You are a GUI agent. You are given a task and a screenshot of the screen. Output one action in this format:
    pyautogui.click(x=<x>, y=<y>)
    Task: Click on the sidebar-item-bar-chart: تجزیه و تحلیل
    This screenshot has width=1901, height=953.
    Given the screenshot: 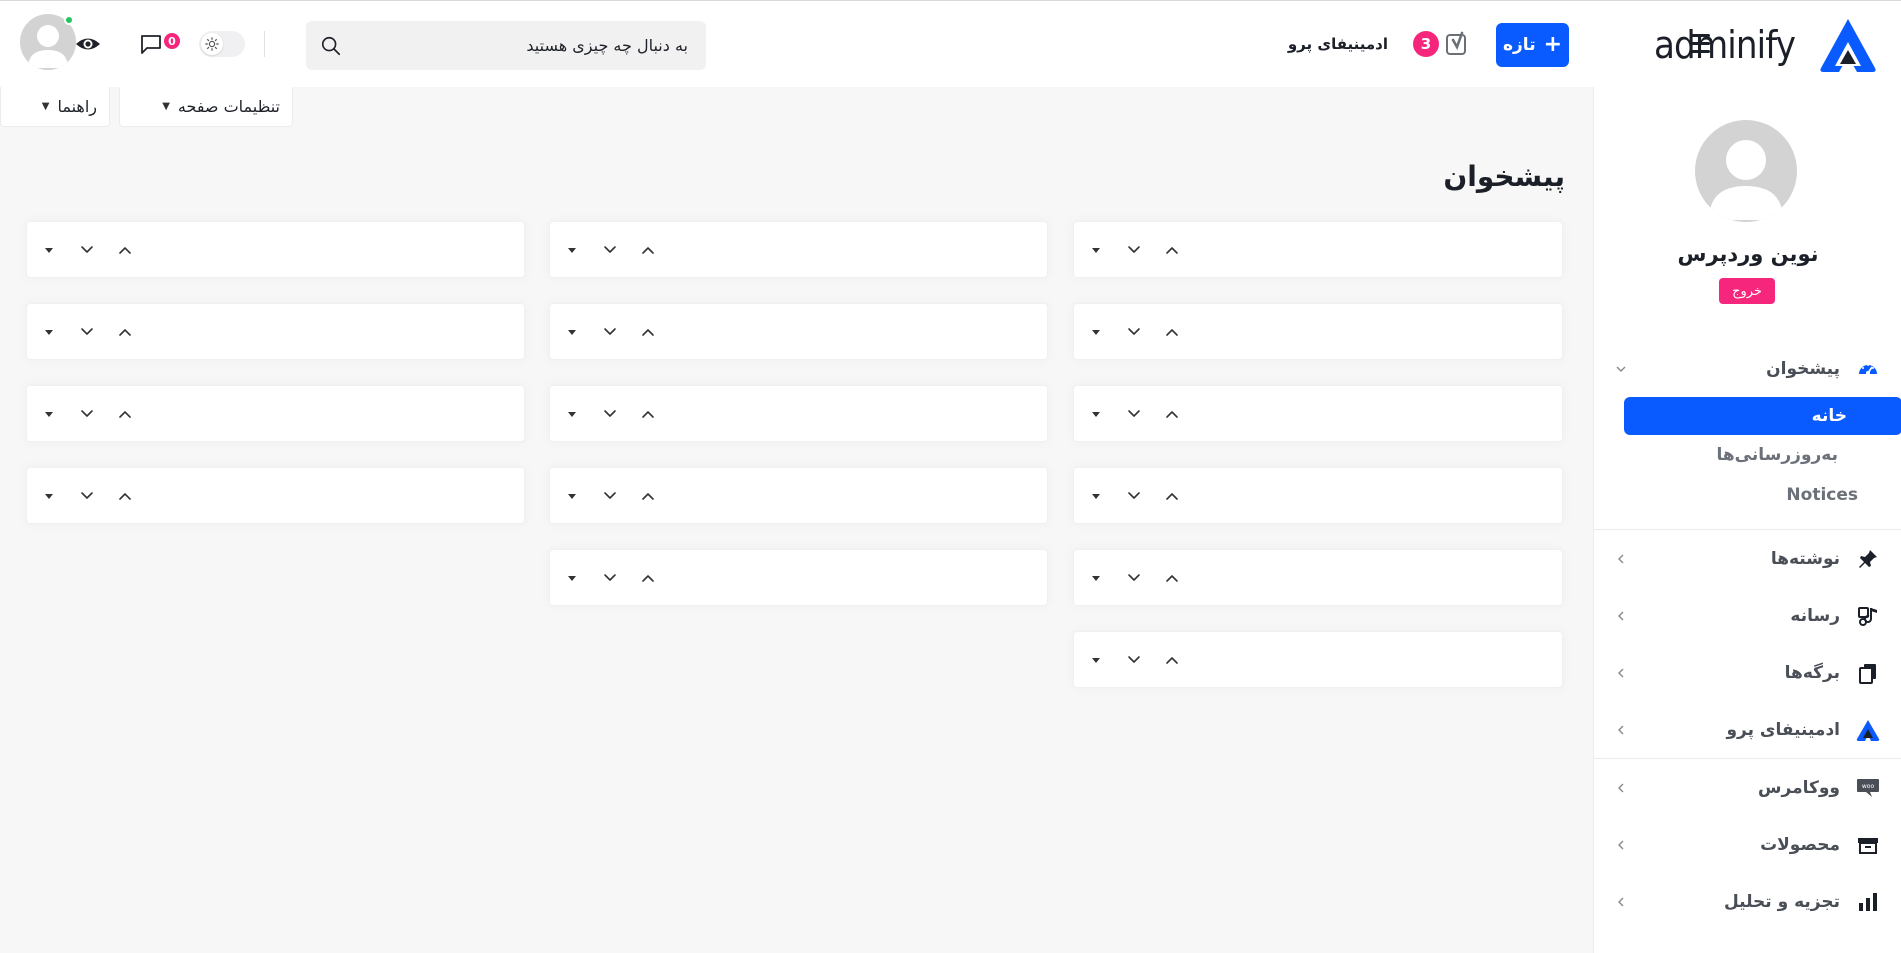 What is the action you would take?
    pyautogui.click(x=1747, y=901)
    